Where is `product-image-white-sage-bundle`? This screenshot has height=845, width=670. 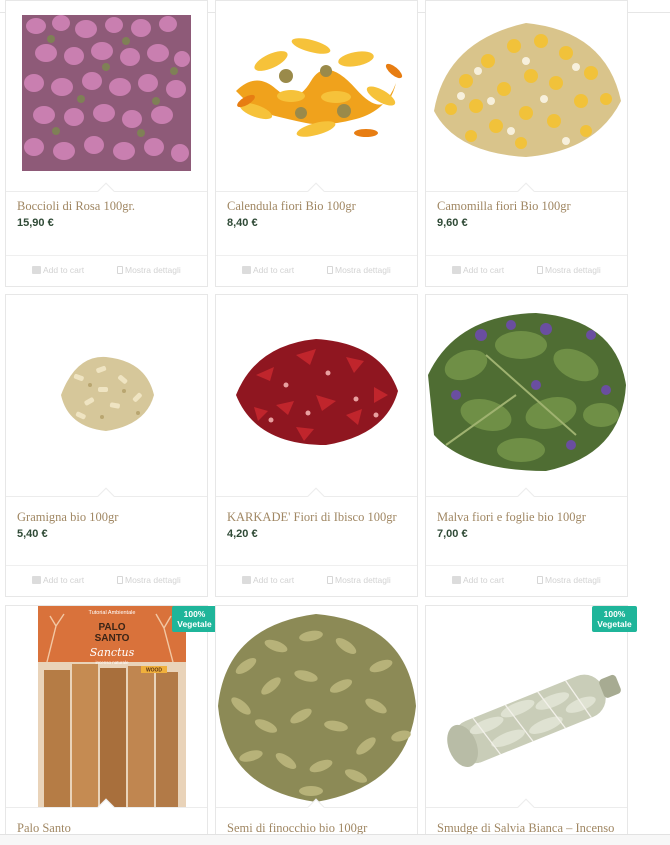
product-image-white-sage-bundle is located at coordinates (526, 706).